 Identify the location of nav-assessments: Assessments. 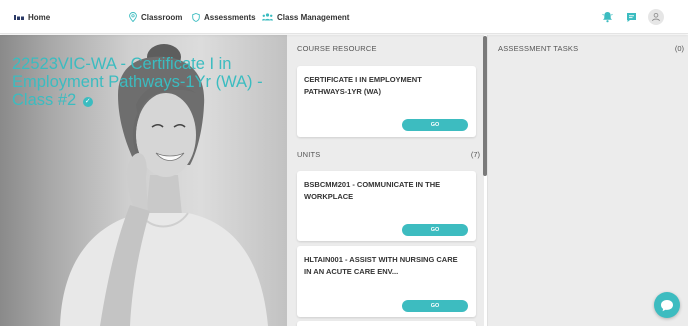
(224, 17).